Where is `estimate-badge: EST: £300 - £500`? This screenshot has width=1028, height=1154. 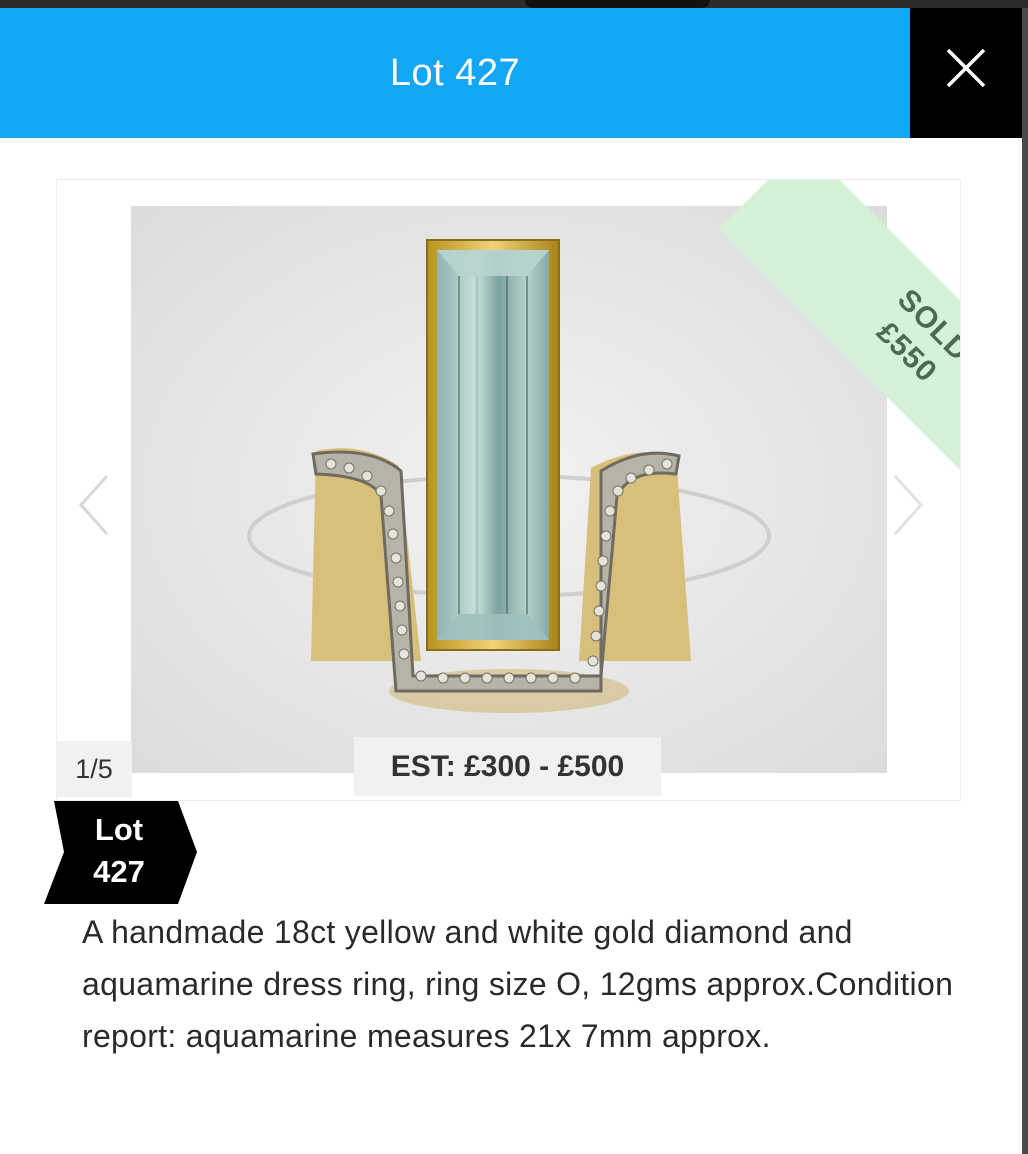
estimate-badge: EST: £300 - £500 is located at coordinates (507, 766).